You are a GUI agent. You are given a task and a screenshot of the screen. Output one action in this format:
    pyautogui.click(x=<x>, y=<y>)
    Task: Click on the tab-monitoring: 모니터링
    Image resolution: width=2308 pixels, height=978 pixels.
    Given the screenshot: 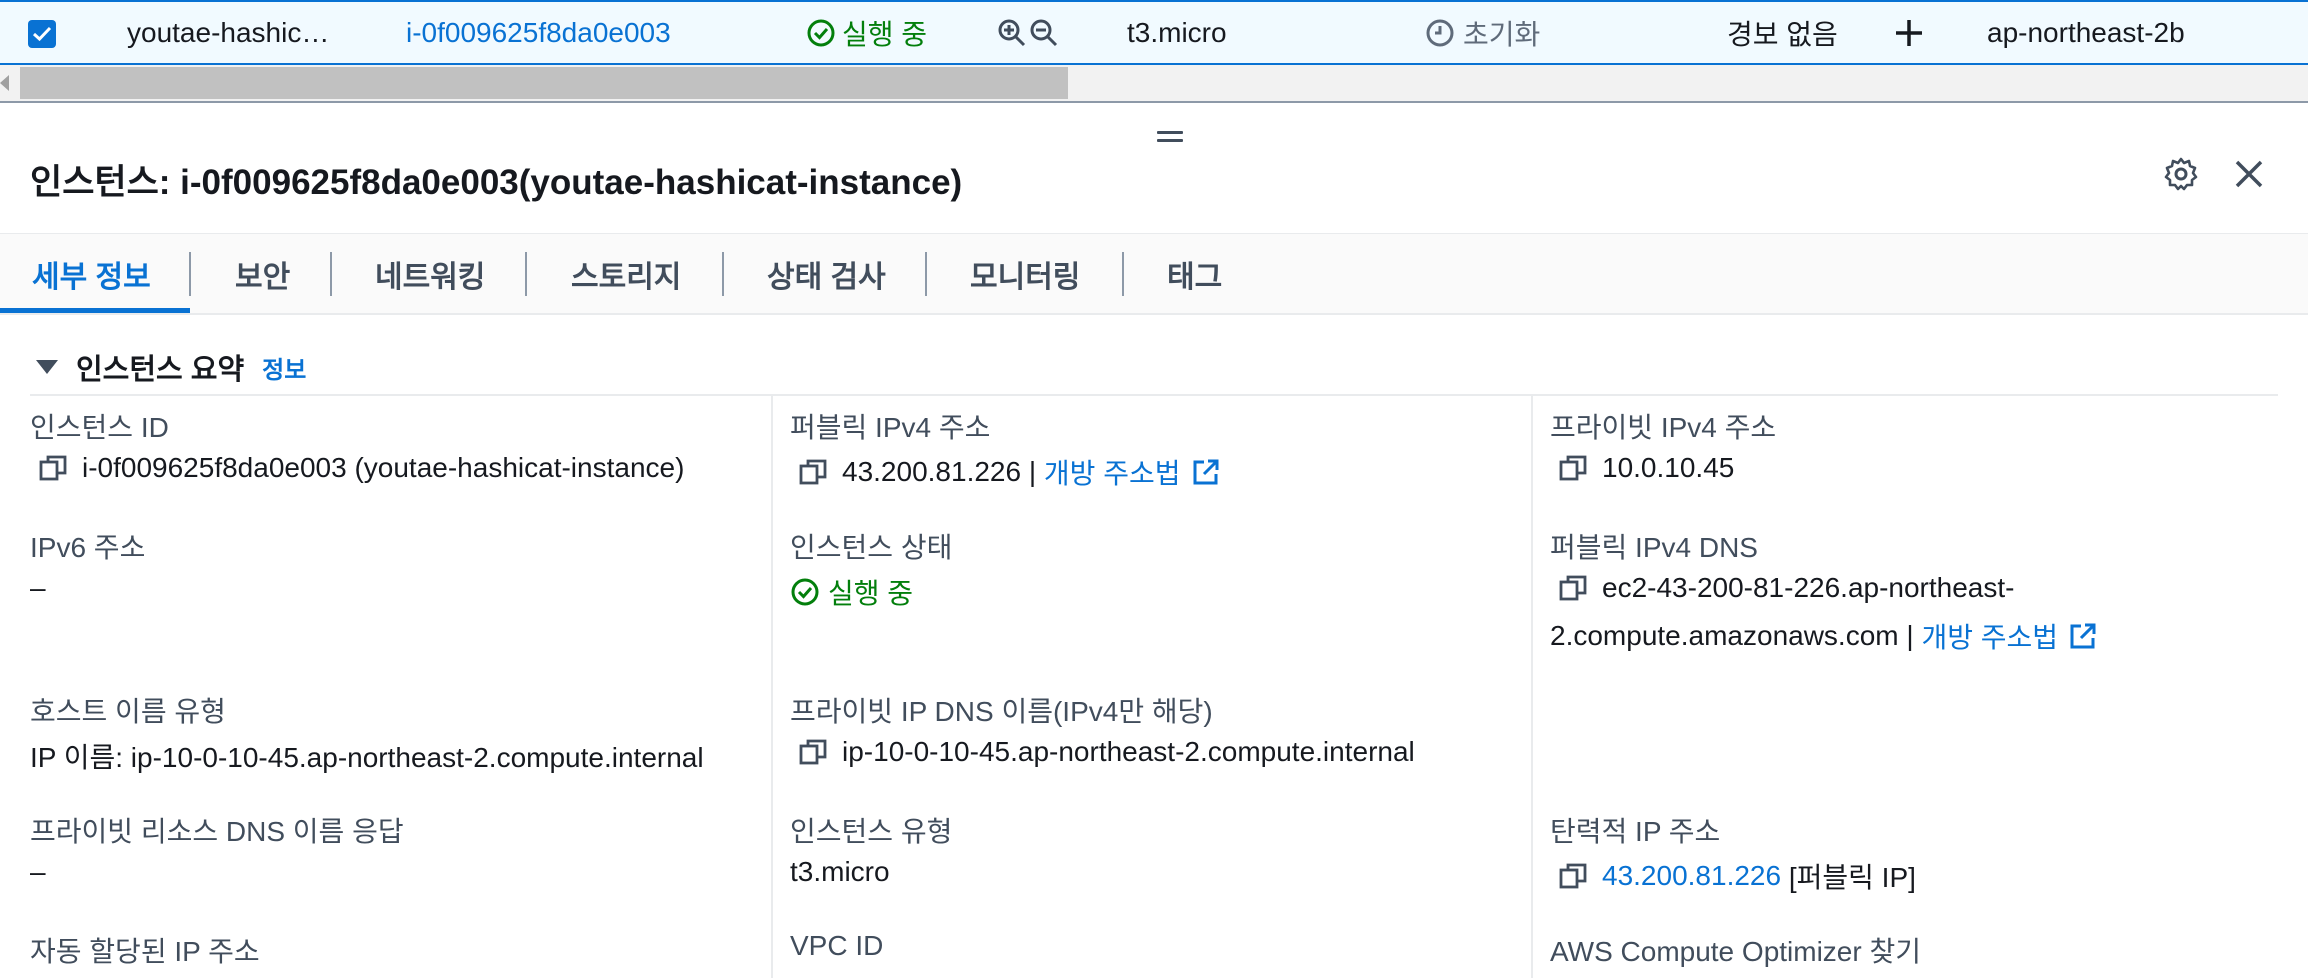 What is the action you would take?
    pyautogui.click(x=1025, y=274)
    